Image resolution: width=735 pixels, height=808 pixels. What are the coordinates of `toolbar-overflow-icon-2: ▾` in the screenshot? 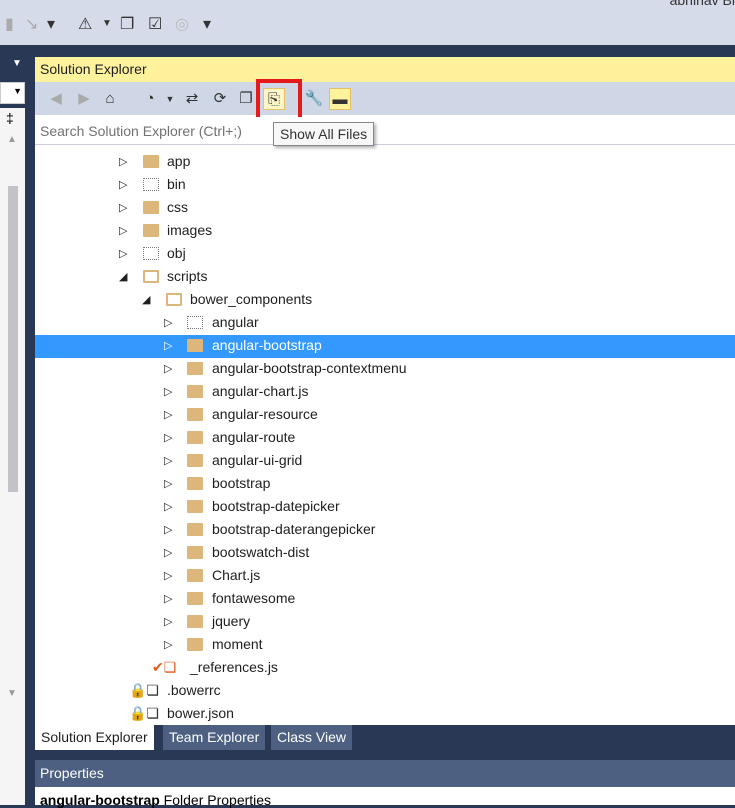 It's located at (207, 24).